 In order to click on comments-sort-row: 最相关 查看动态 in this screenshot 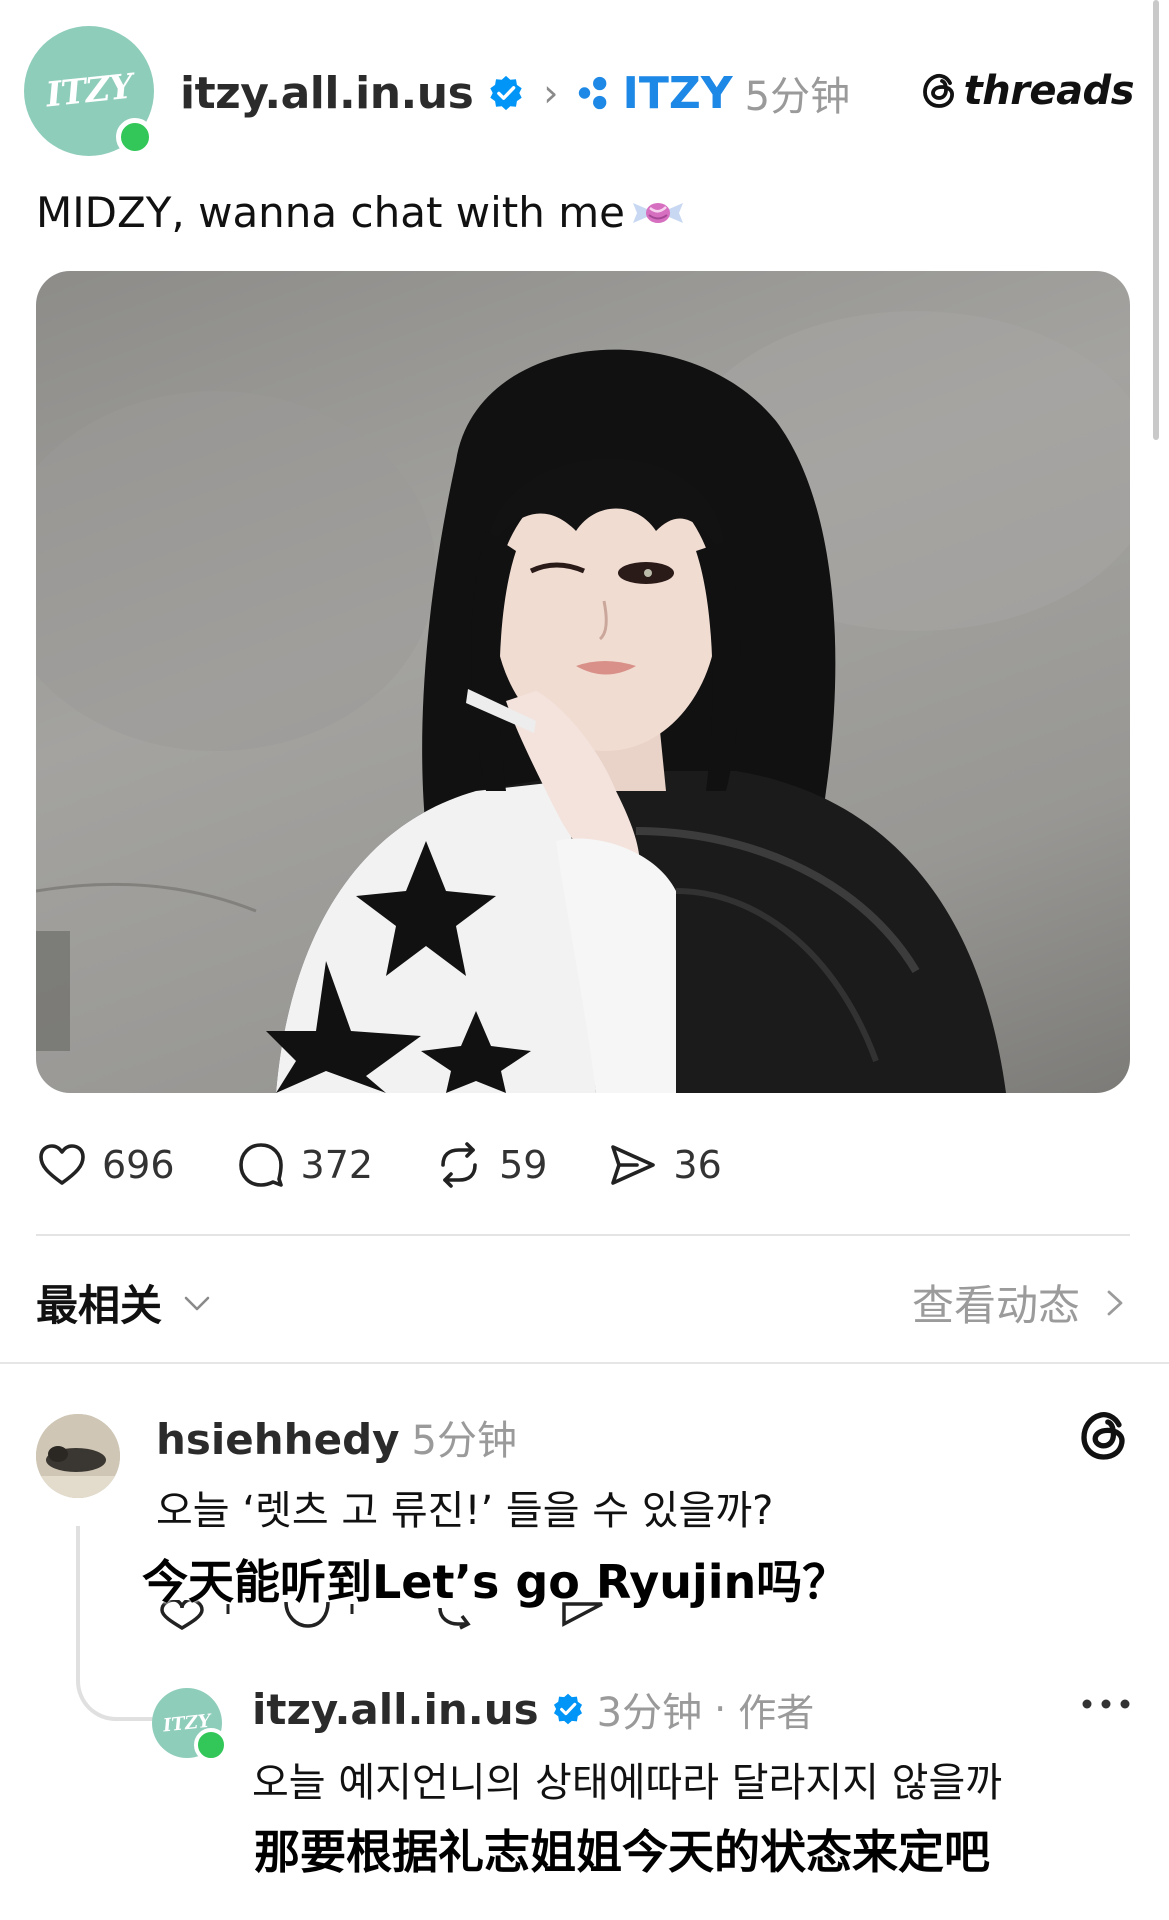, I will do `click(583, 1300)`.